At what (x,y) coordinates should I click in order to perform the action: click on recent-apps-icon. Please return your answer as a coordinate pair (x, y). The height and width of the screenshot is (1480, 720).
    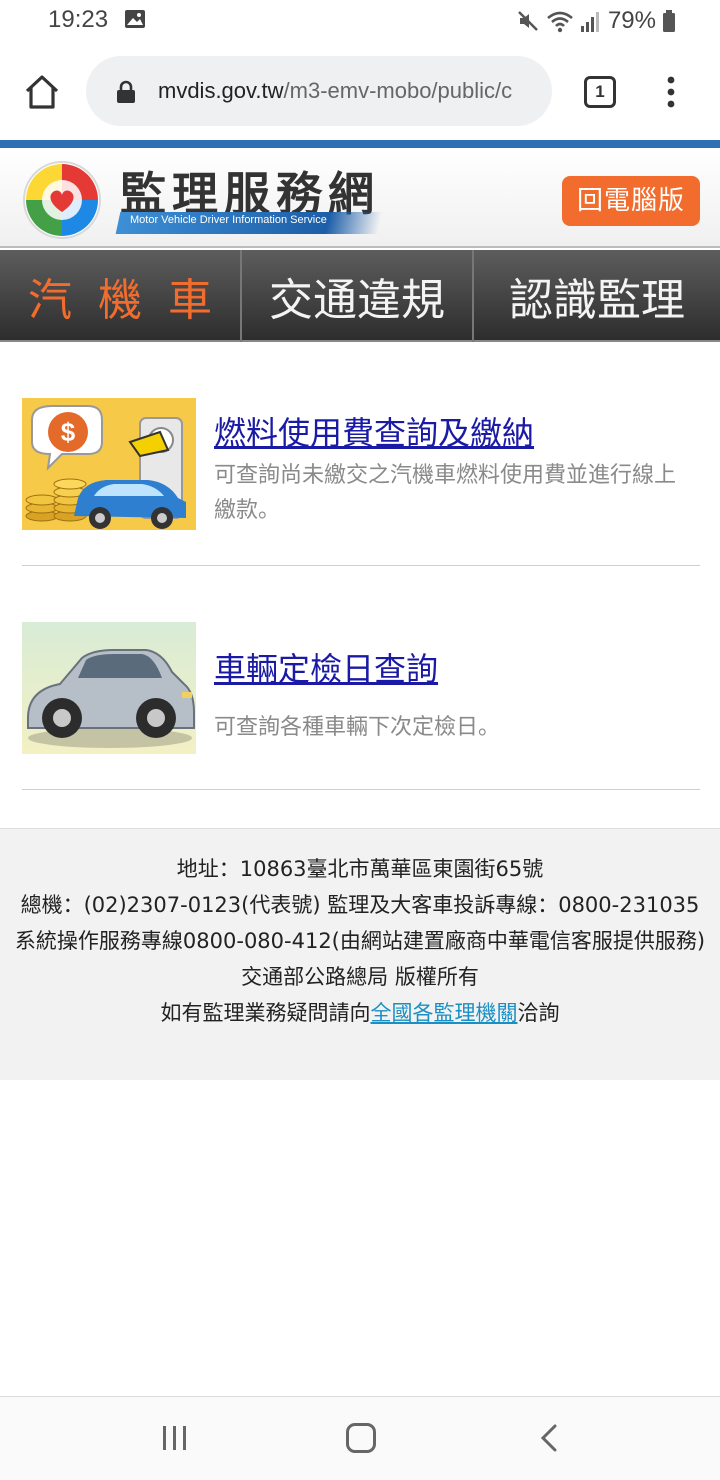
    Looking at the image, I should click on (175, 1438).